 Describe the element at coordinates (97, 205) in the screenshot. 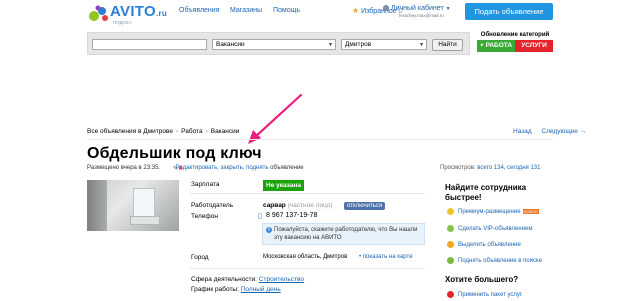

I see `photo-wall` at that location.